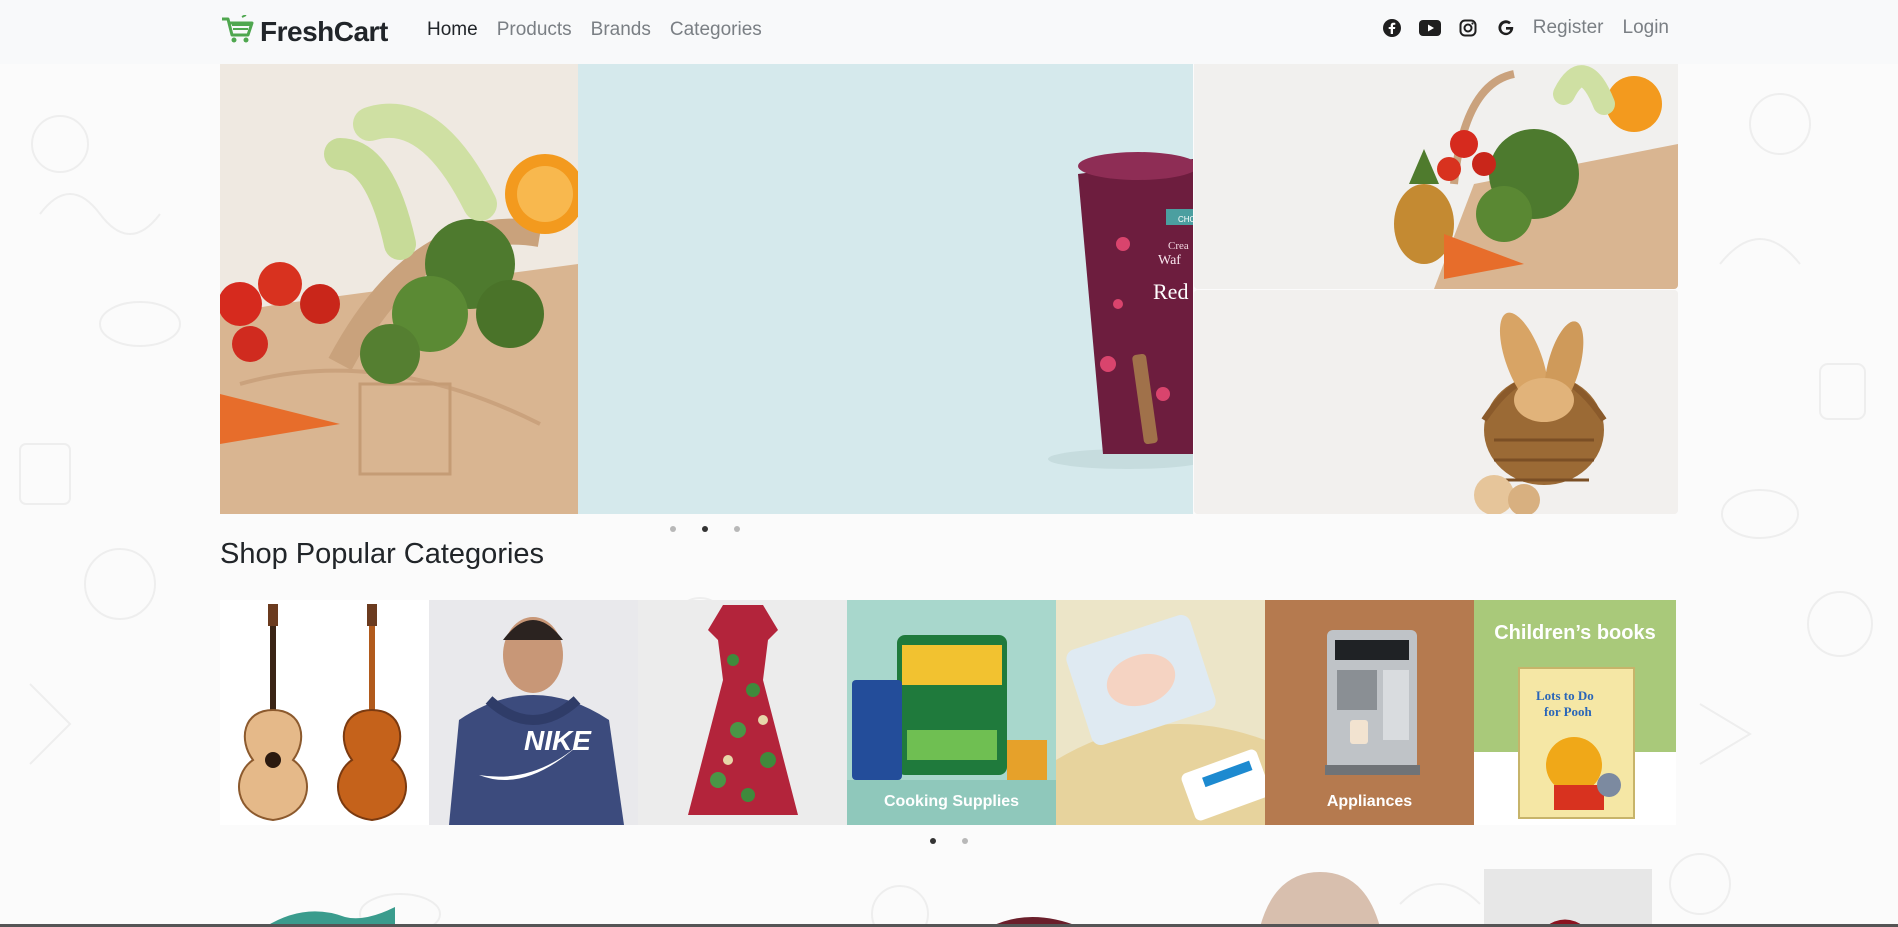 This screenshot has height=927, width=1898. I want to click on product-label-red: Red, so click(1170, 291).